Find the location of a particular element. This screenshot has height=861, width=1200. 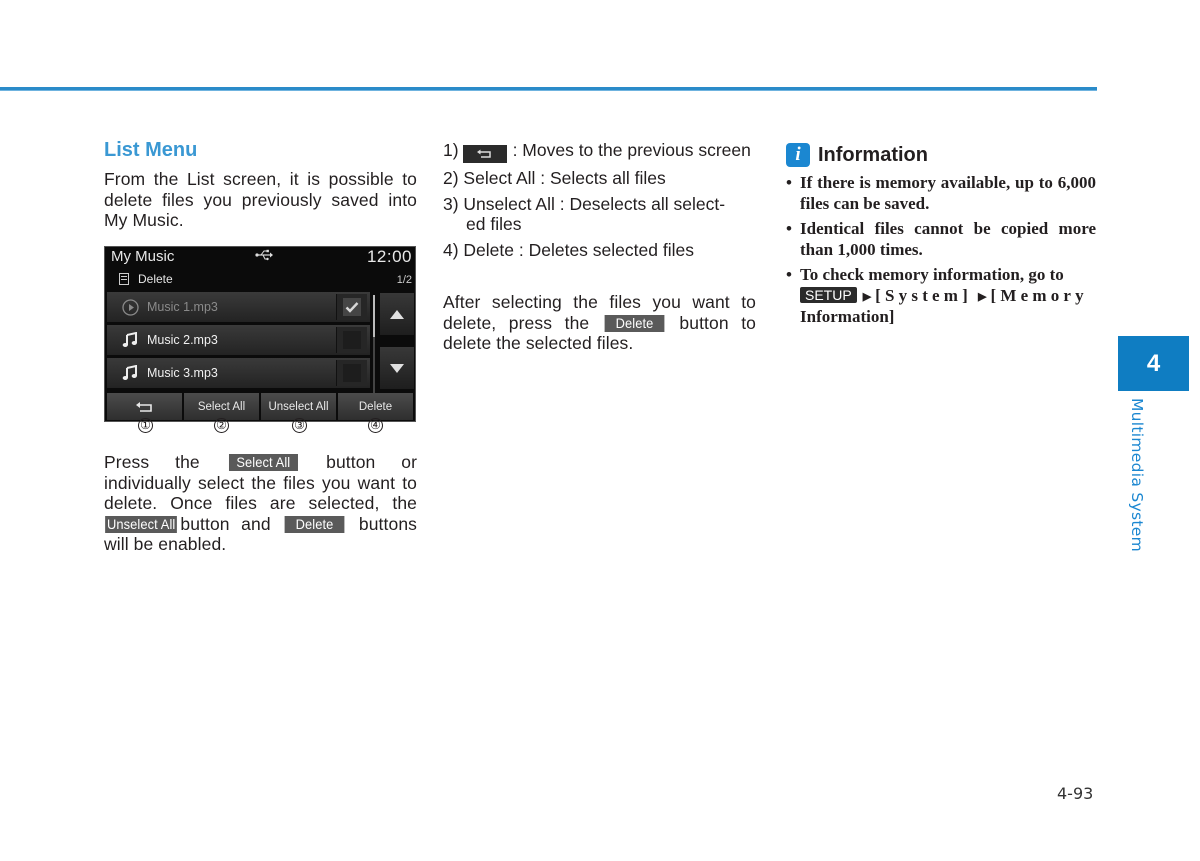

screen-clock: 12:00 is located at coordinates (389, 256).